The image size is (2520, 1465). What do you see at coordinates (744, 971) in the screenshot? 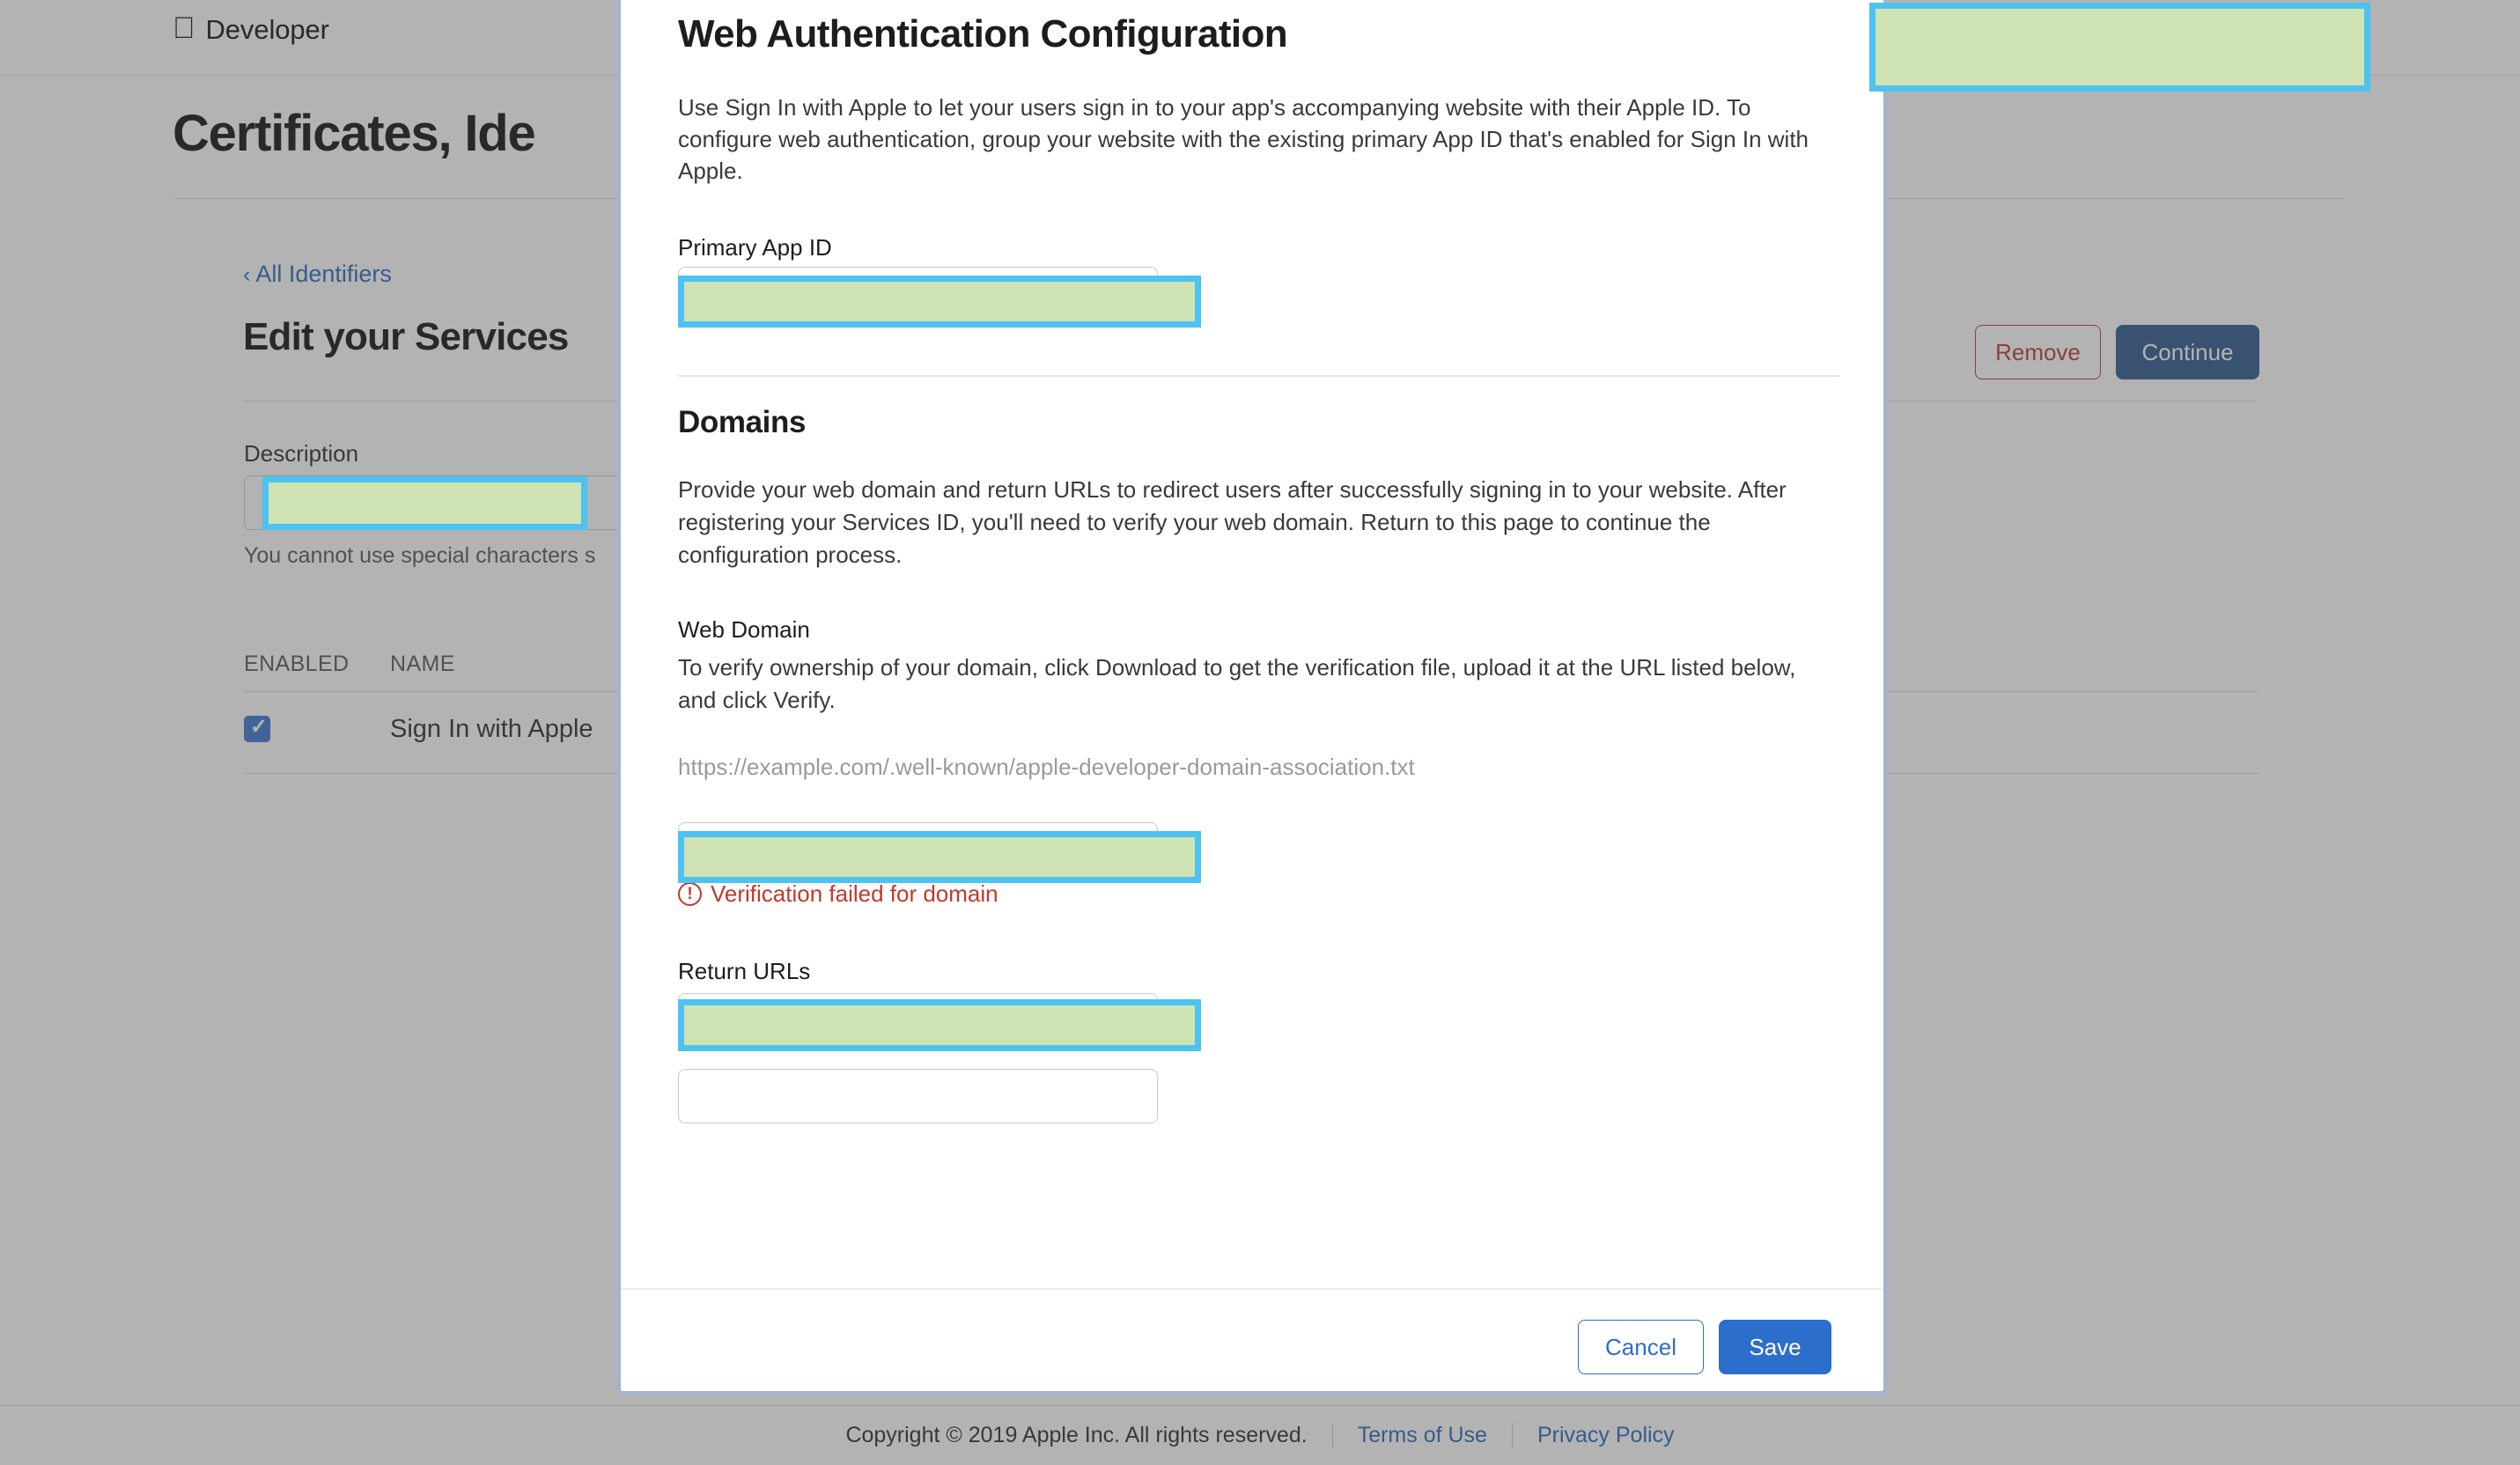
I see `return-urls-label: Return URLs` at bounding box center [744, 971].